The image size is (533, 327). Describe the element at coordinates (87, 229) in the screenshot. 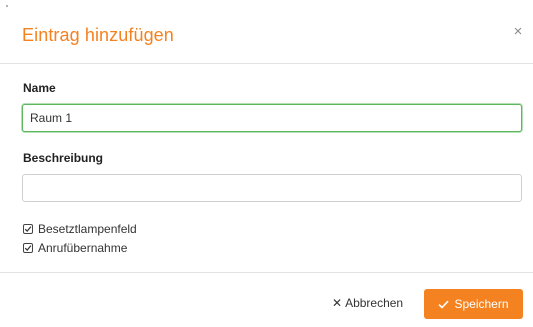

I see `checkbox-label-besetztlampenfeld: Besetztlampenfeld` at that location.